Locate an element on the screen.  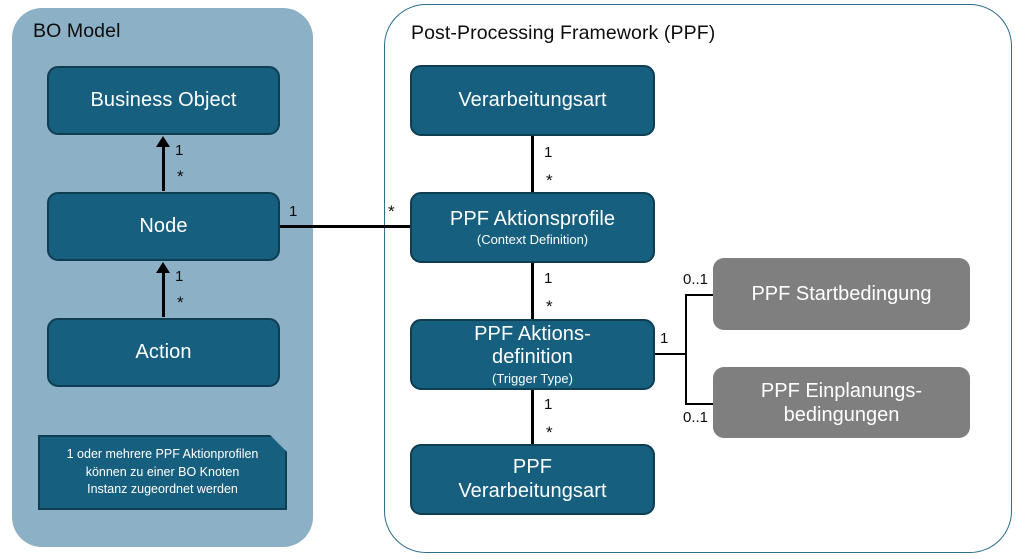
box-ppf-verarbeitungsart-label-line2: Verarbeitungsart is located at coordinates (532, 490).